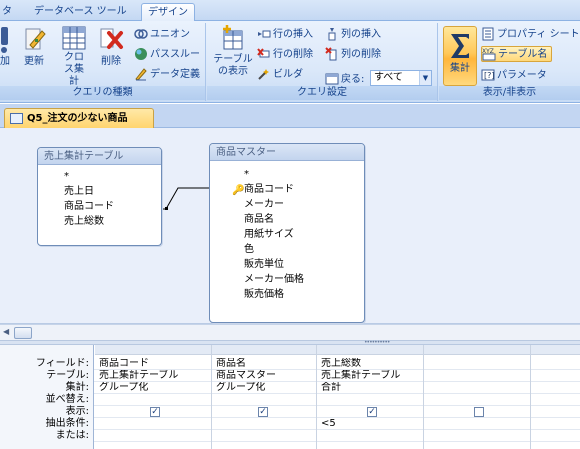 This screenshot has width=580, height=449. I want to click on row-label-table: テーブル:, so click(67, 375).